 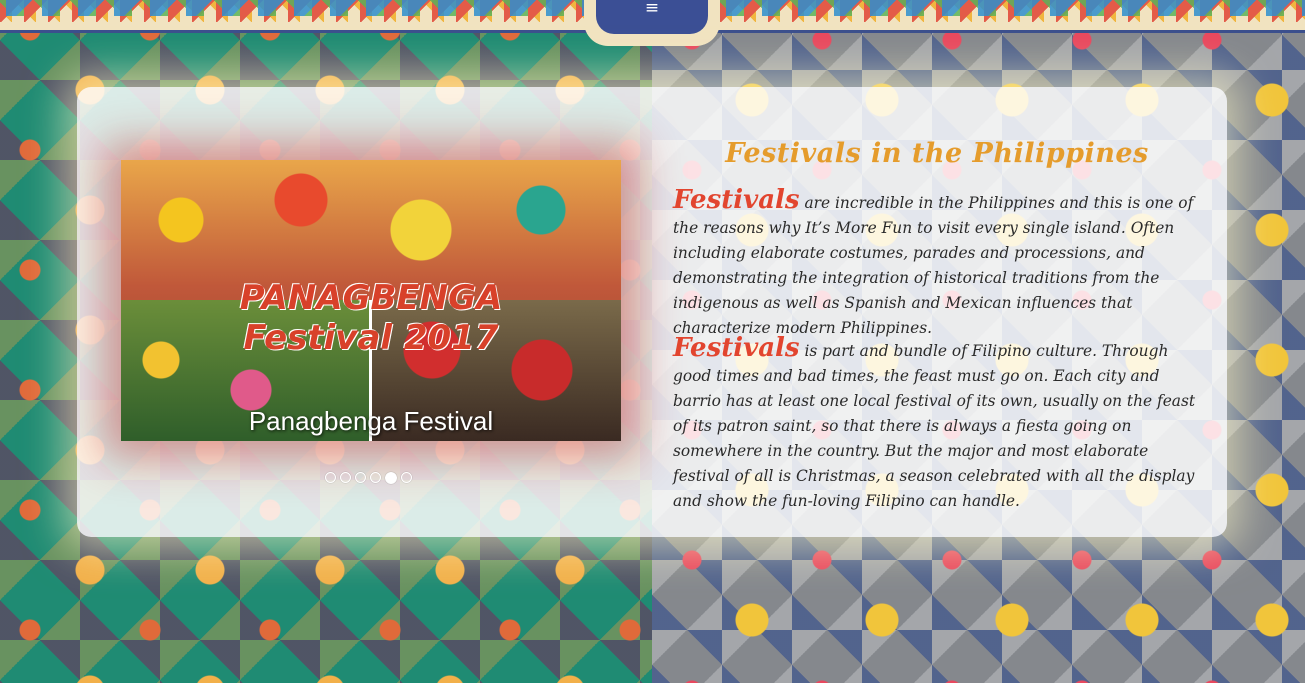 What do you see at coordinates (371, 318) in the screenshot?
I see `slide-logo-text: PANAGBENGA Festival 2017` at bounding box center [371, 318].